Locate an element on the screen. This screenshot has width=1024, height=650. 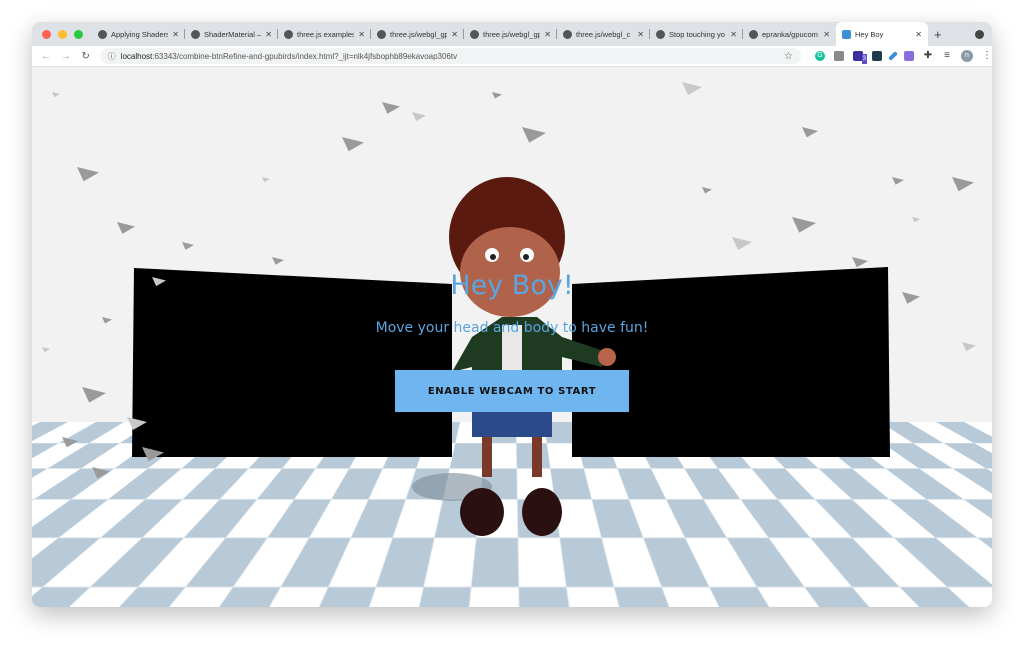
window-controls is located at coordinates (62, 34).